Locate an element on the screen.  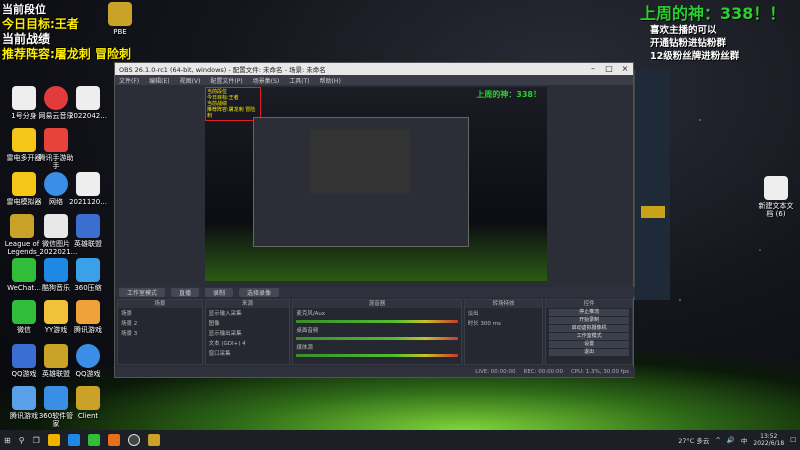
wechat-taskbar-icon is located at coordinates (93, 440).